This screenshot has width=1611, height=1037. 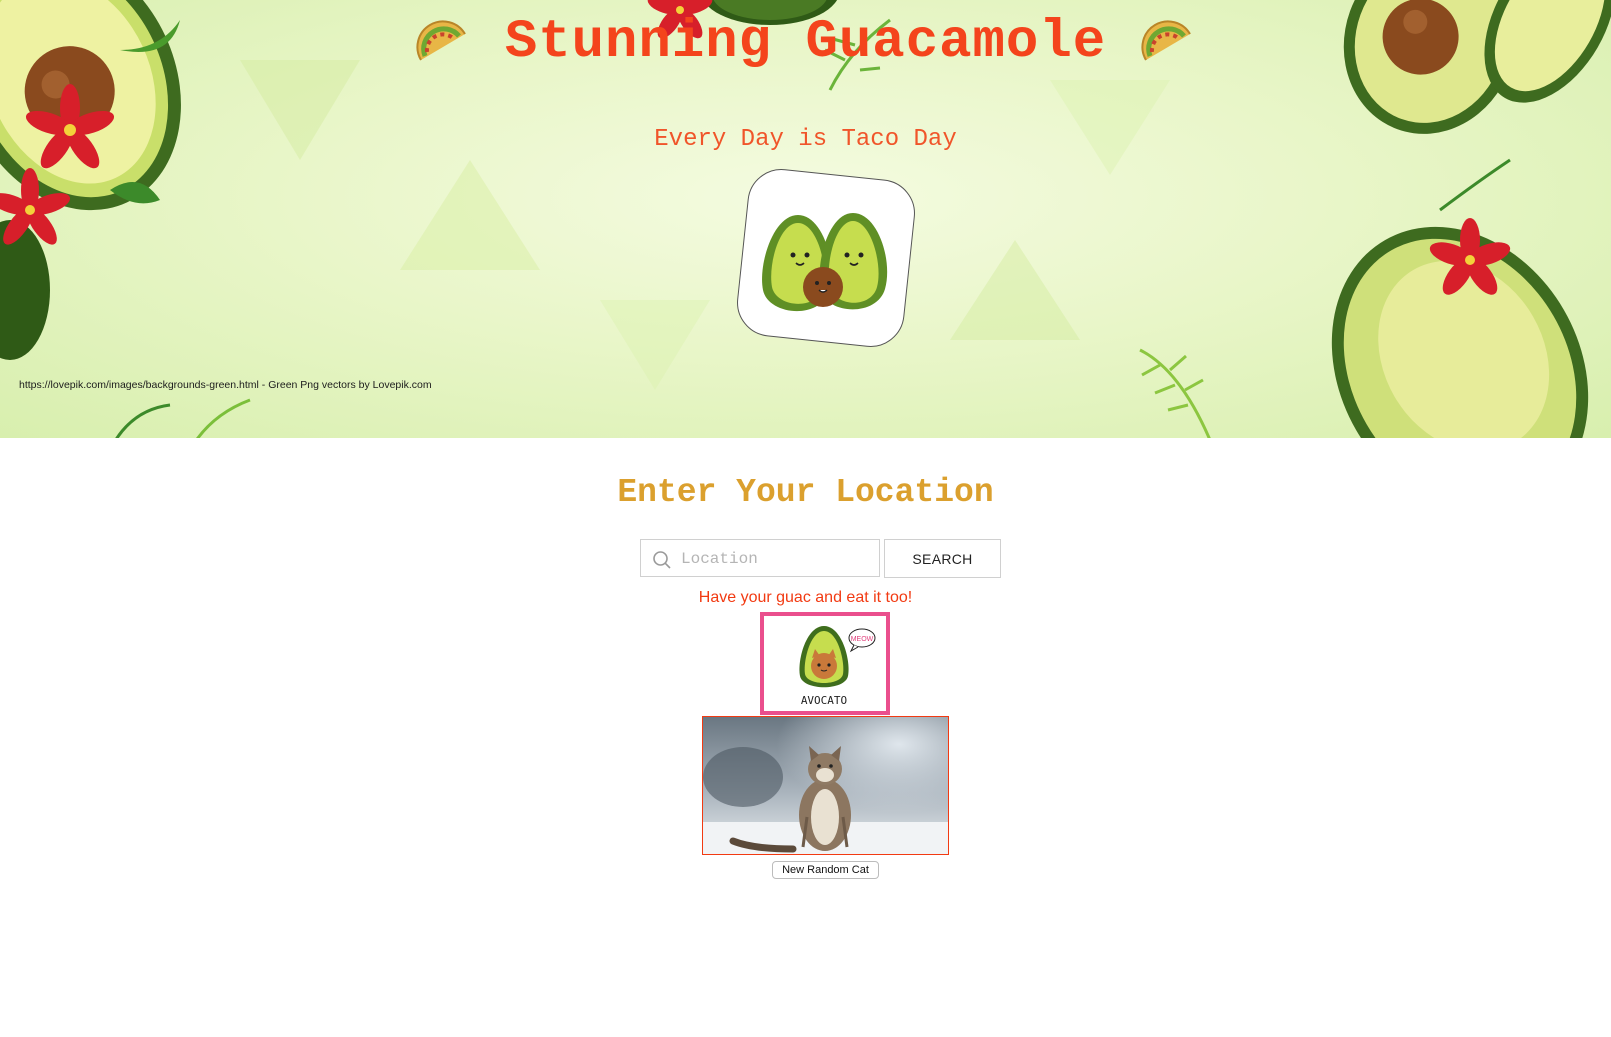 What do you see at coordinates (862, 639) in the screenshot?
I see `avocato-bubble-text: MEOW` at bounding box center [862, 639].